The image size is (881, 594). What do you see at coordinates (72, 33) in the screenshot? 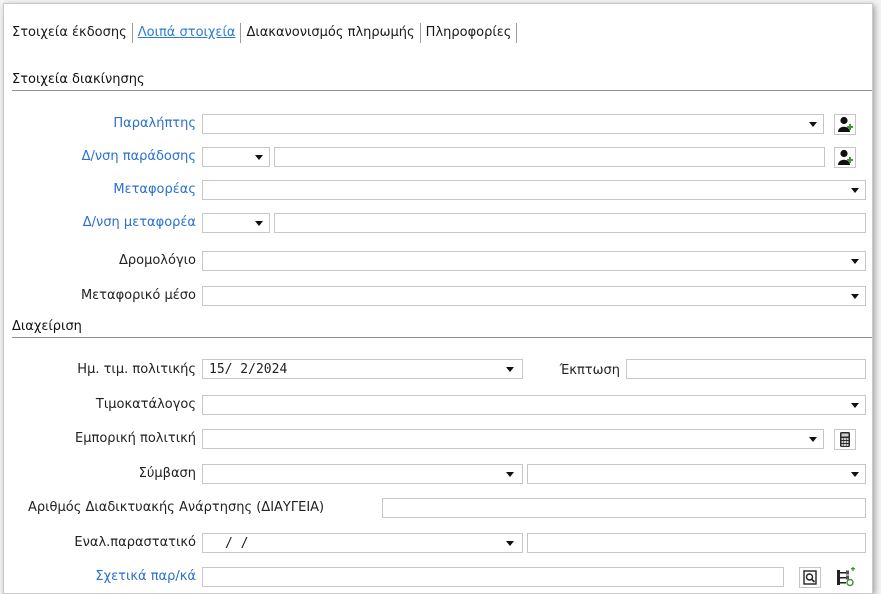
I see `tab-issue-details: Στοιχεία έκδοσης` at bounding box center [72, 33].